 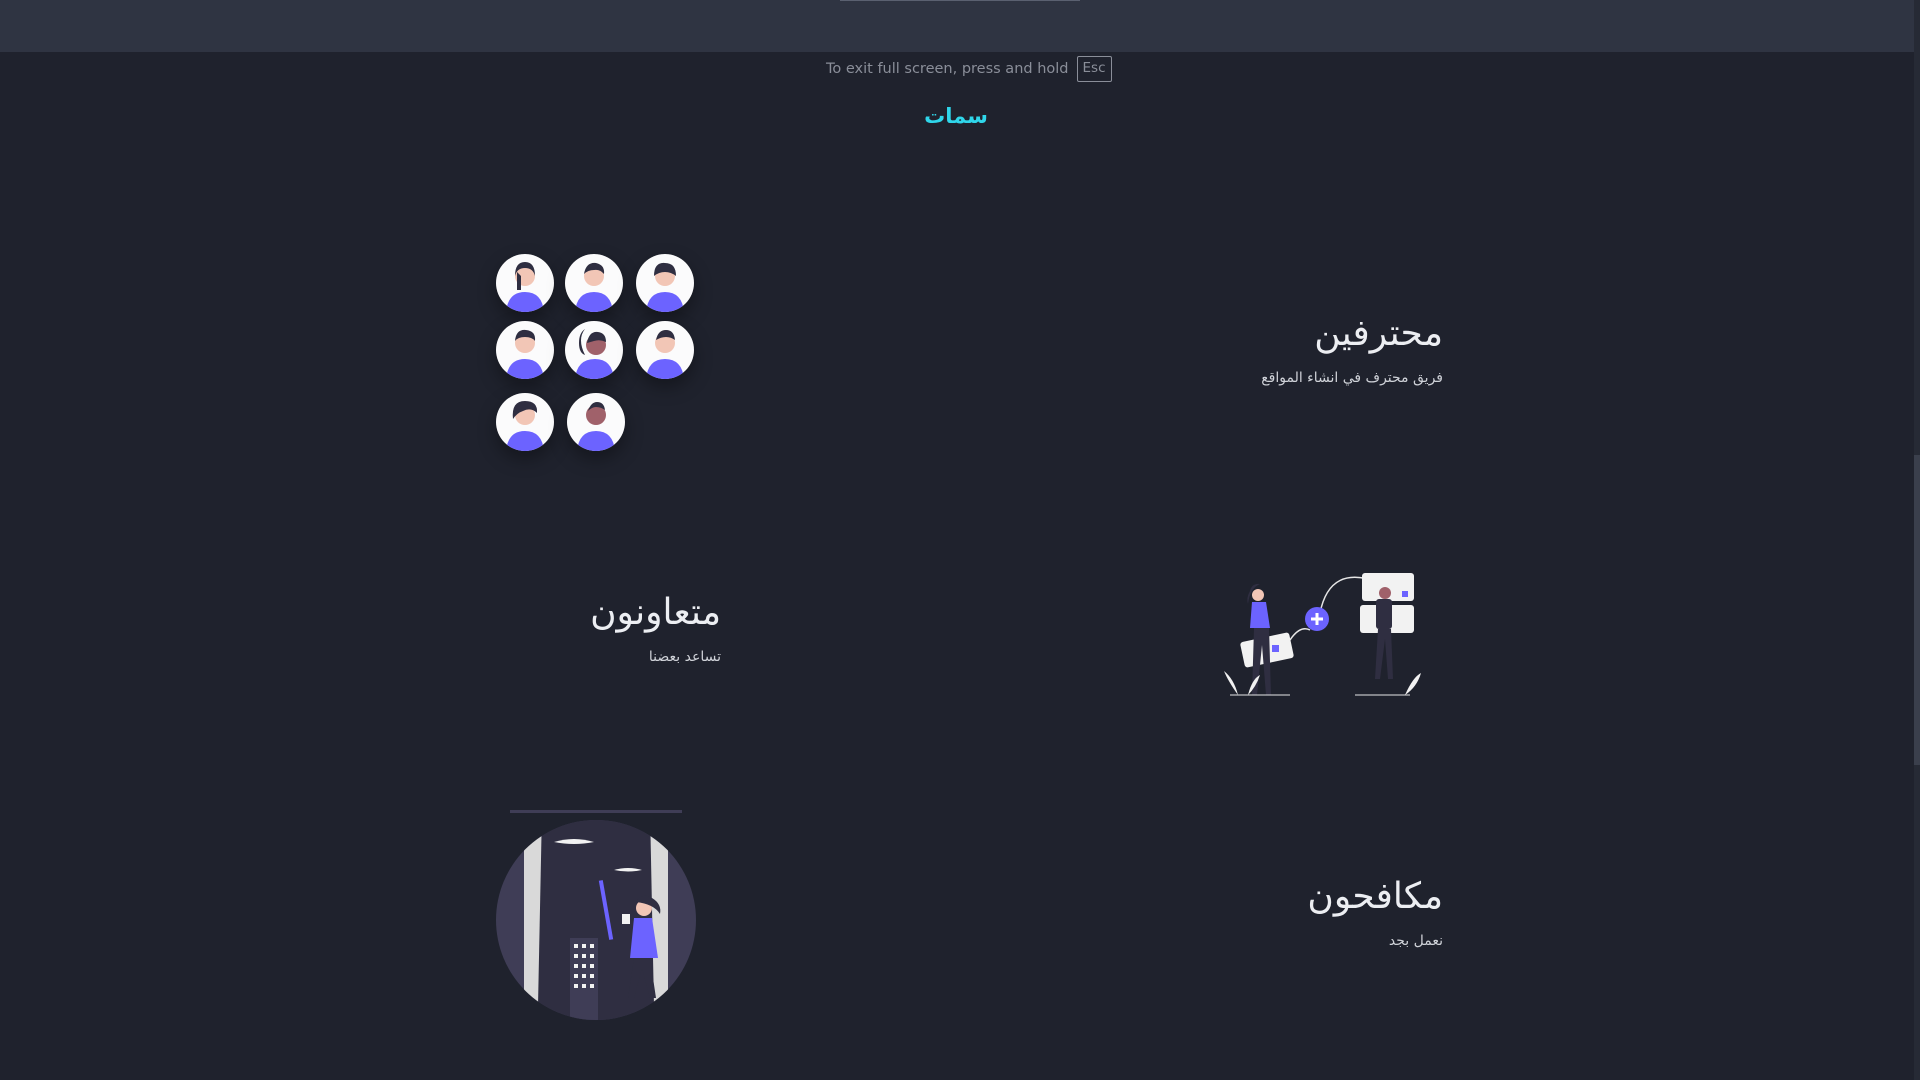 I want to click on feature-title-strivers: مكافحون, so click(x=1375, y=896).